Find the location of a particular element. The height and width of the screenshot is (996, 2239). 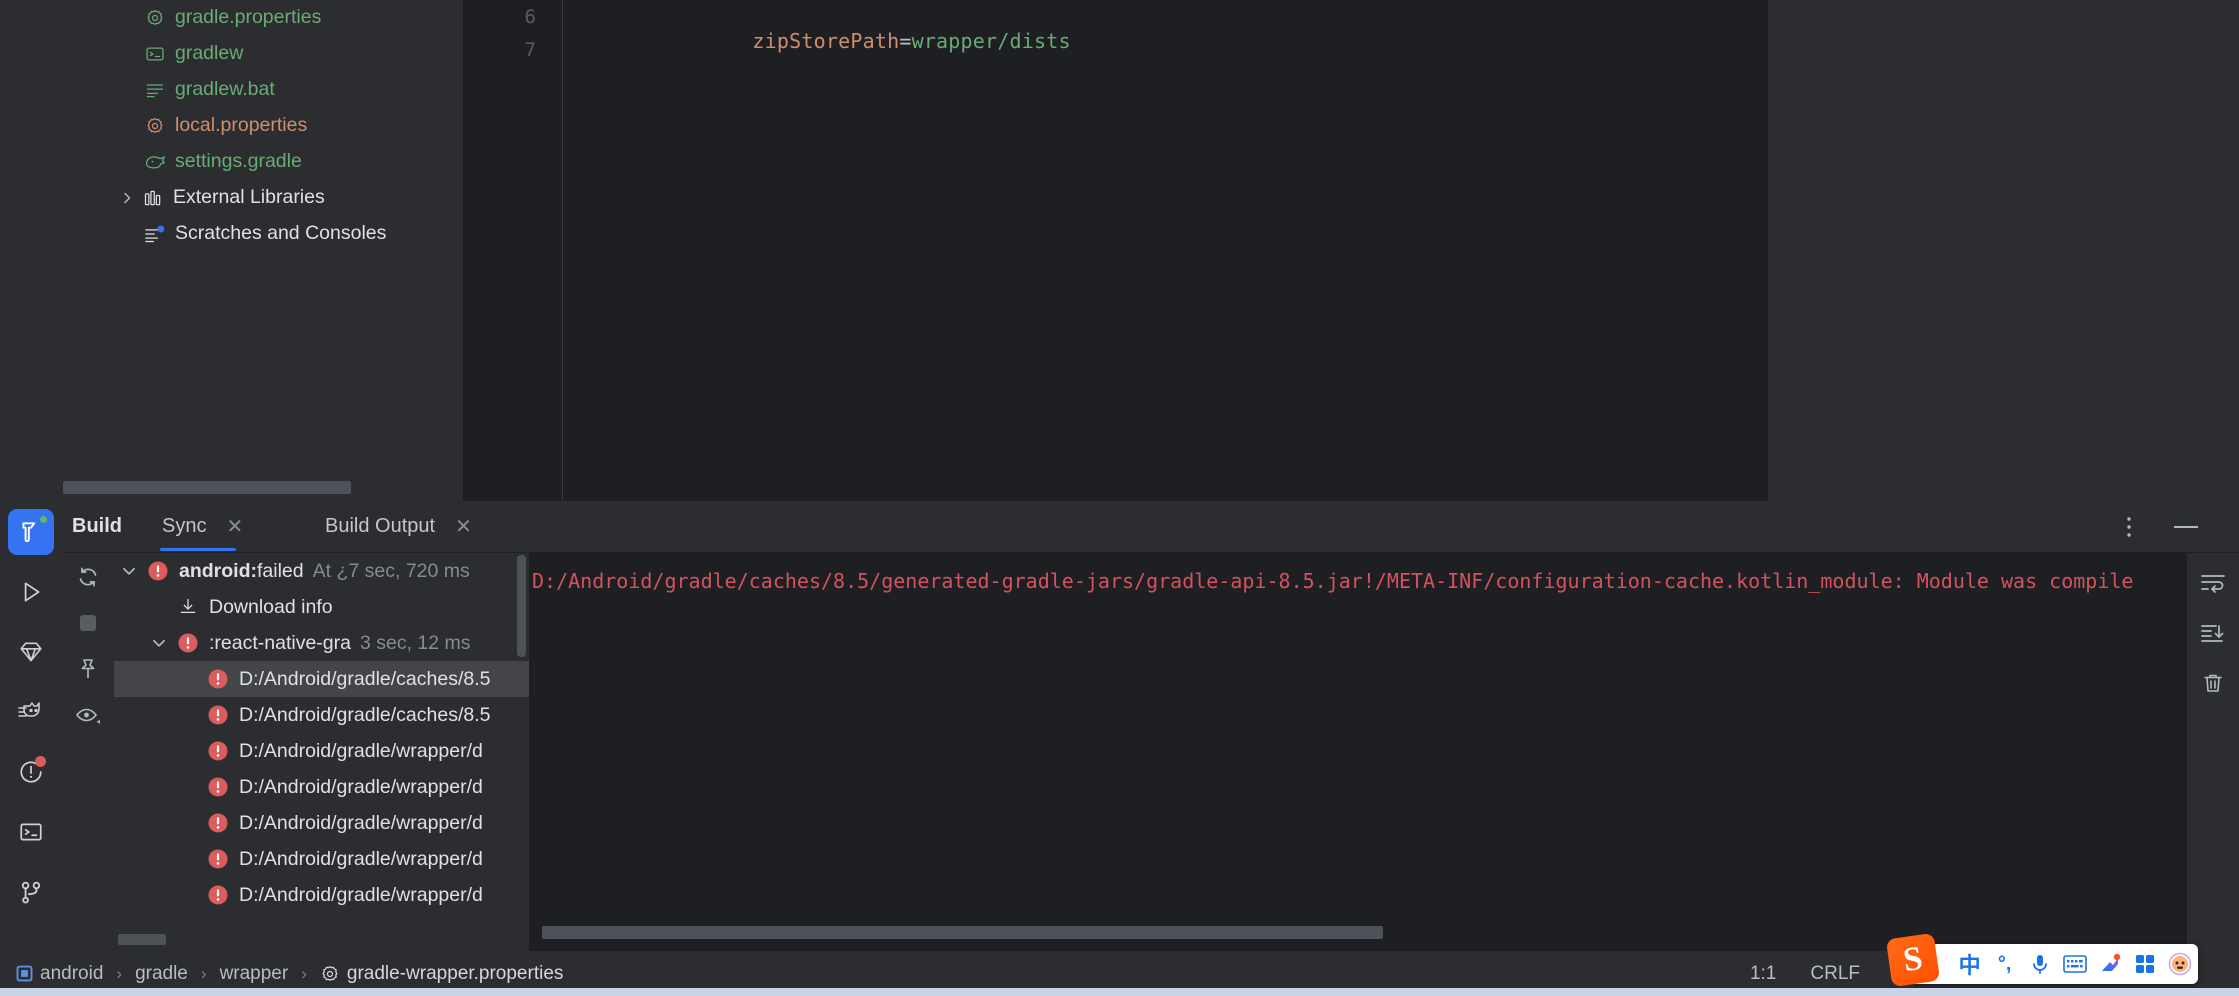

project-tree-item: local.properties is located at coordinates (262, 126).